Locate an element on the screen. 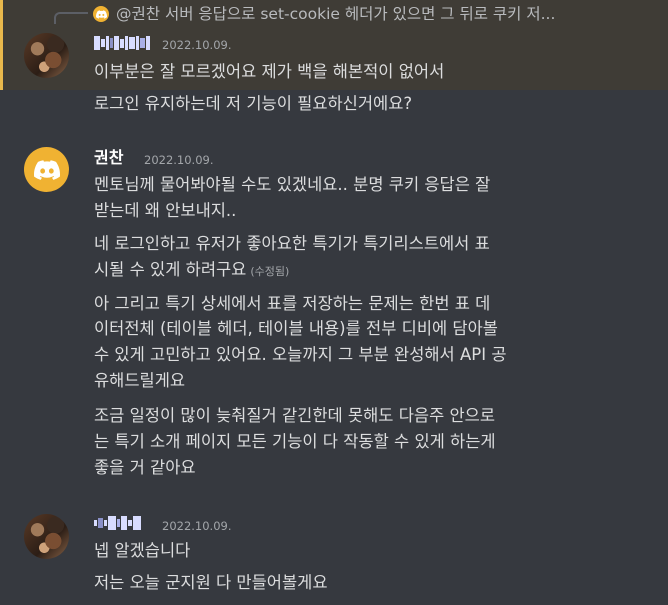 The height and width of the screenshot is (605, 668). message-text: 넵 알겠습니다 is located at coordinates (142, 550).